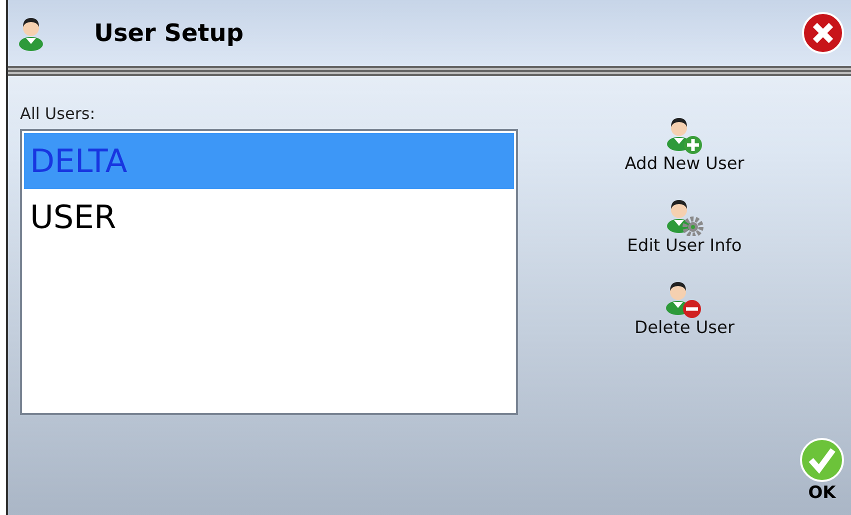 Image resolution: width=851 pixels, height=515 pixels. What do you see at coordinates (58, 113) in the screenshot?
I see `list-label: All Users:` at bounding box center [58, 113].